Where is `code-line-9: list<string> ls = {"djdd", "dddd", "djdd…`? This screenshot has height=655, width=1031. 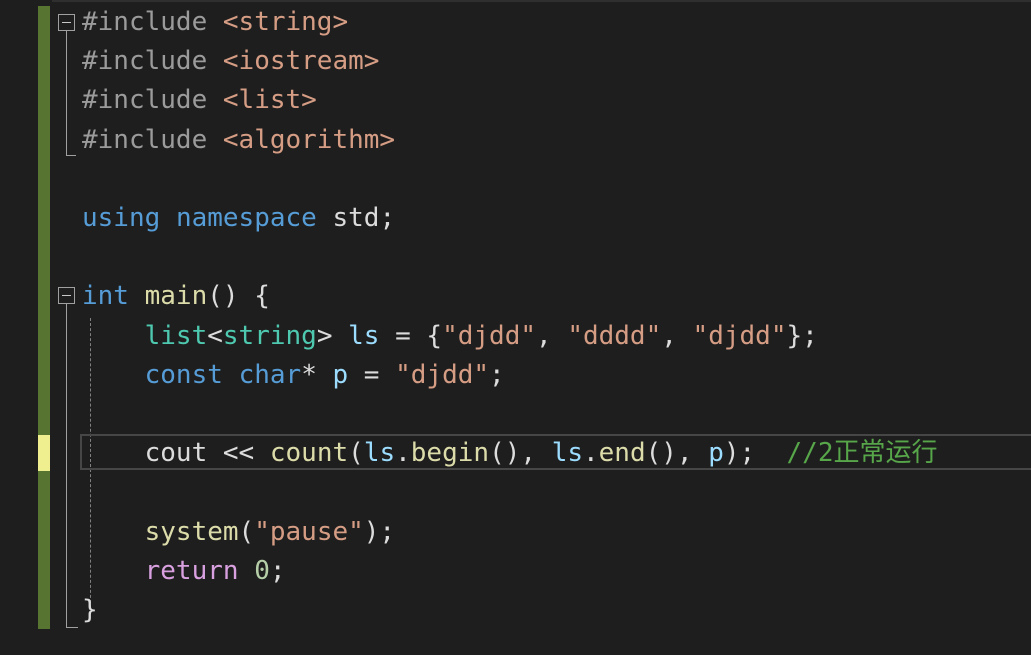
code-line-9: list<string> ls = {"djdd", "dddd", "djdd… is located at coordinates (450, 336).